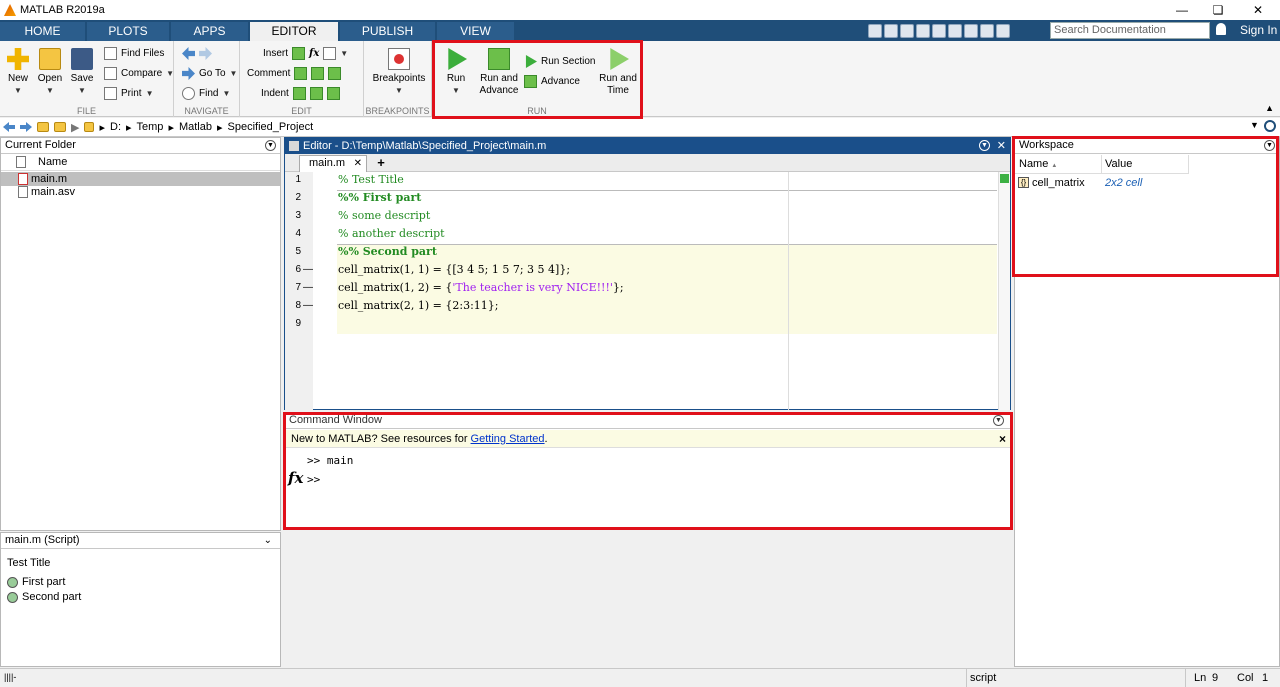  What do you see at coordinates (456, 72) in the screenshot?
I see `run-button: Run ▼` at bounding box center [456, 72].